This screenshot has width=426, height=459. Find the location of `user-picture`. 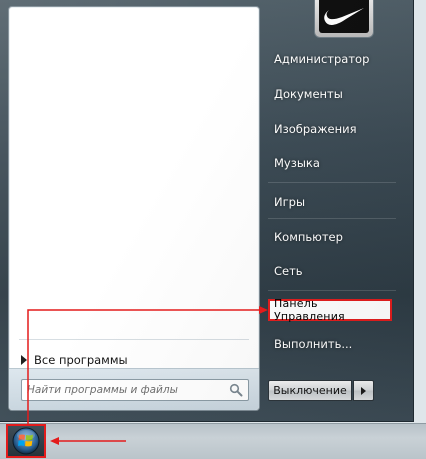

user-picture is located at coordinates (344, 19).